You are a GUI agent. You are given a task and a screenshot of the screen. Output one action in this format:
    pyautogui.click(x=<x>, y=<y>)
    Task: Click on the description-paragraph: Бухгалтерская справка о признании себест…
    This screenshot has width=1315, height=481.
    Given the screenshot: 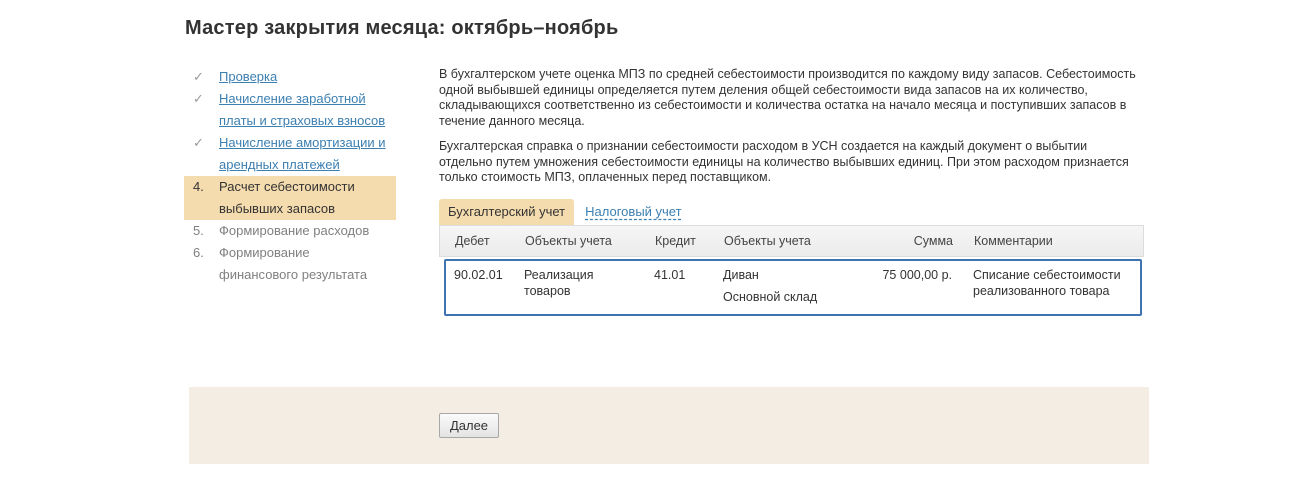 What is the action you would take?
    pyautogui.click(x=784, y=161)
    